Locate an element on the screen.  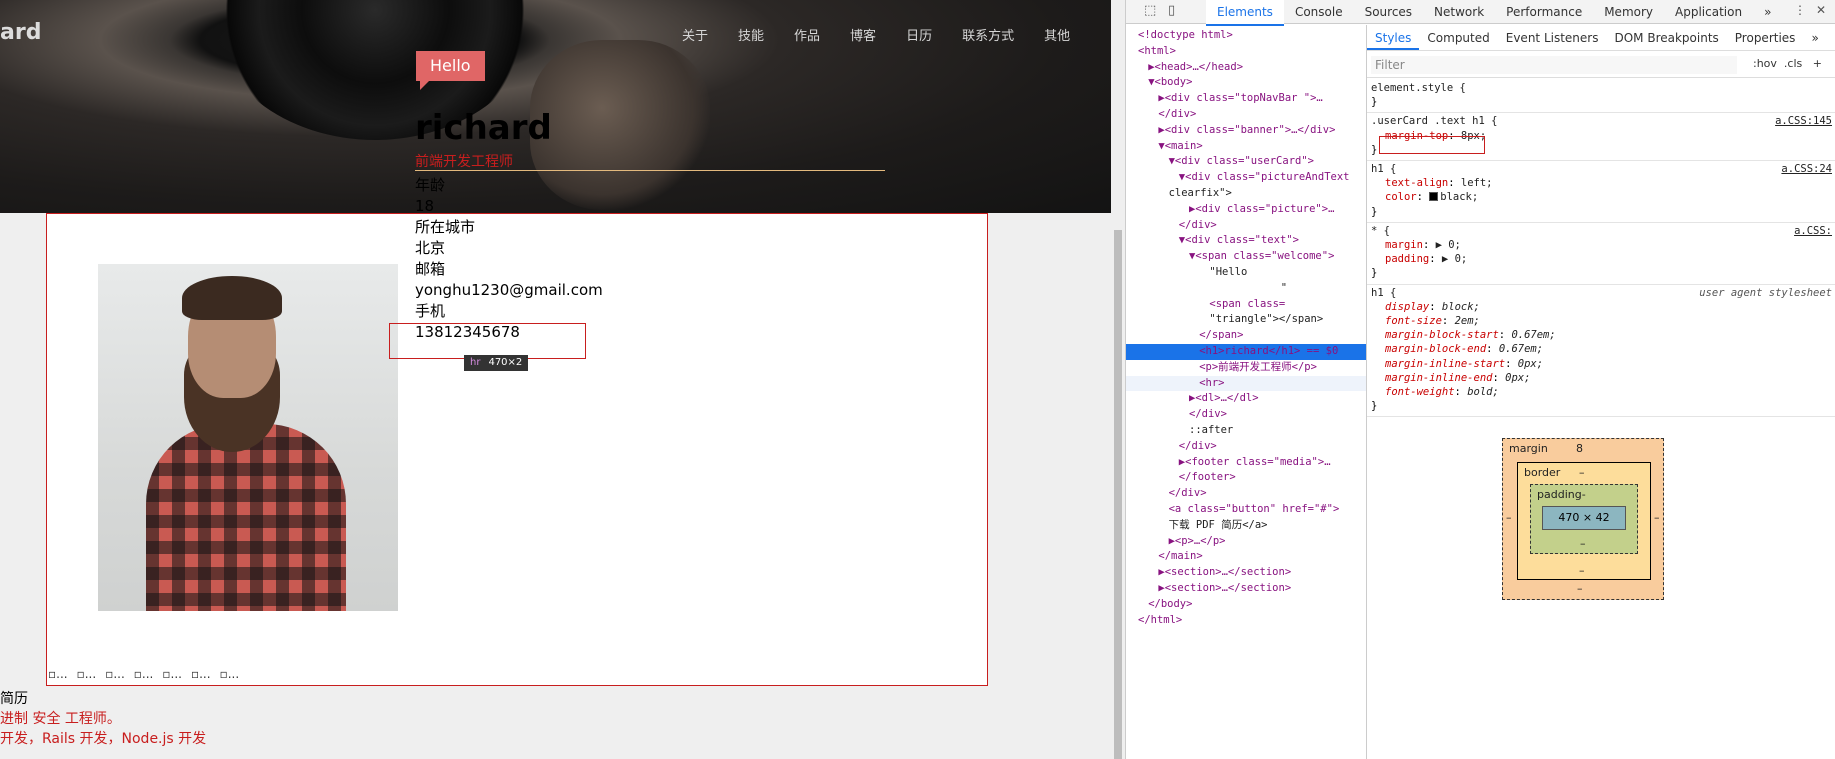
dom-node-line: 下载 PDF 简历</a> is located at coordinates (1218, 526).